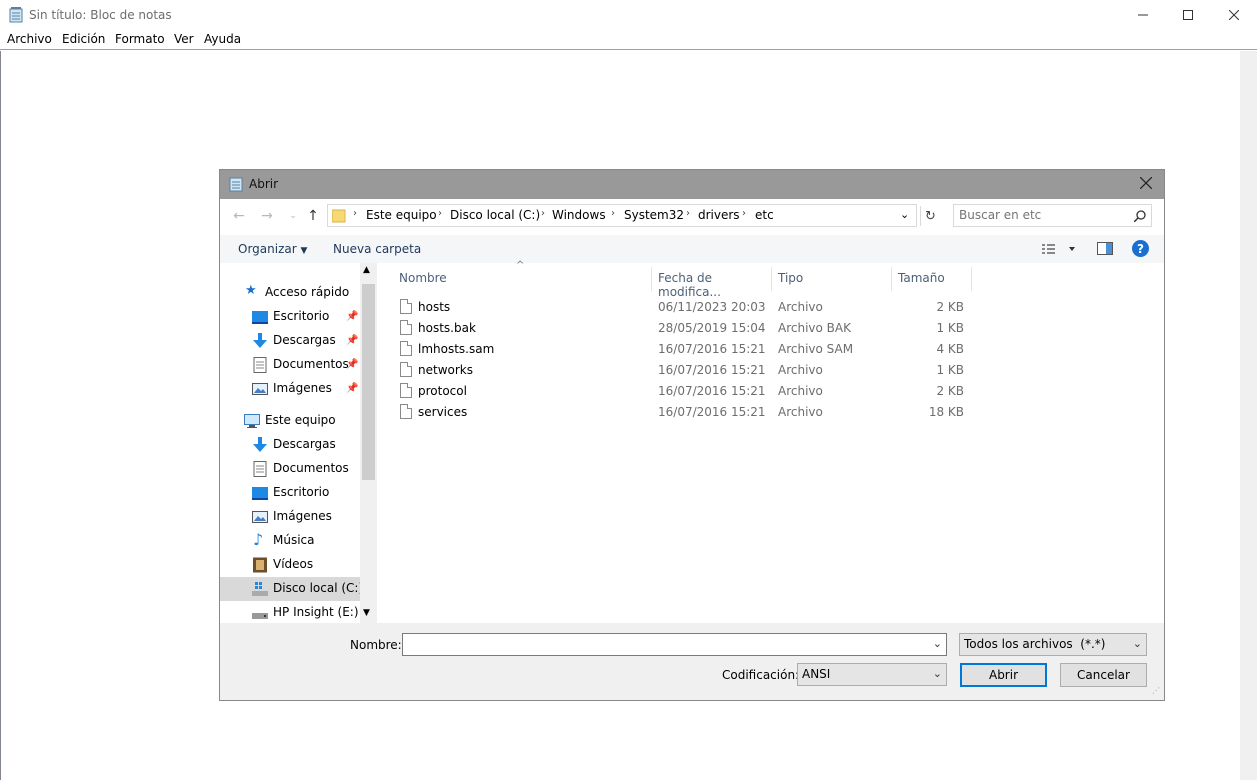  Describe the element at coordinates (771, 370) in the screenshot. I see `file-row: networks 16/07/2016 15:21 Archivo 1 KB` at that location.